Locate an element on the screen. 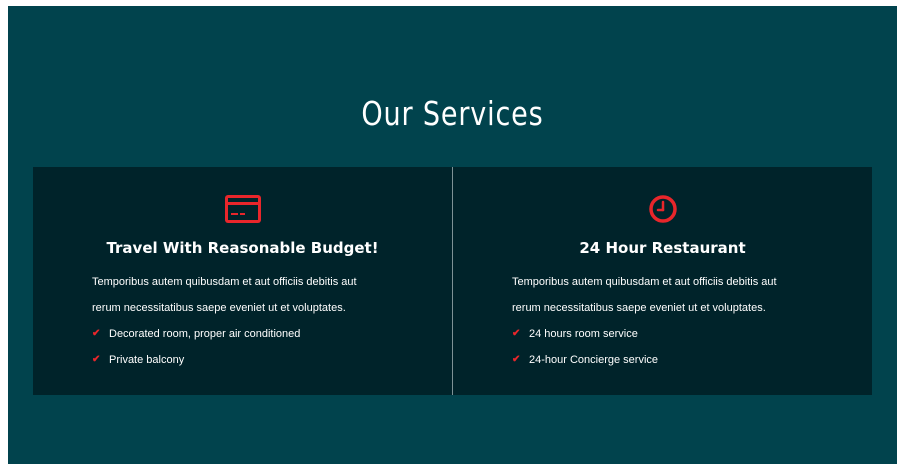  feature-label: 24 hours room service is located at coordinates (583, 334).